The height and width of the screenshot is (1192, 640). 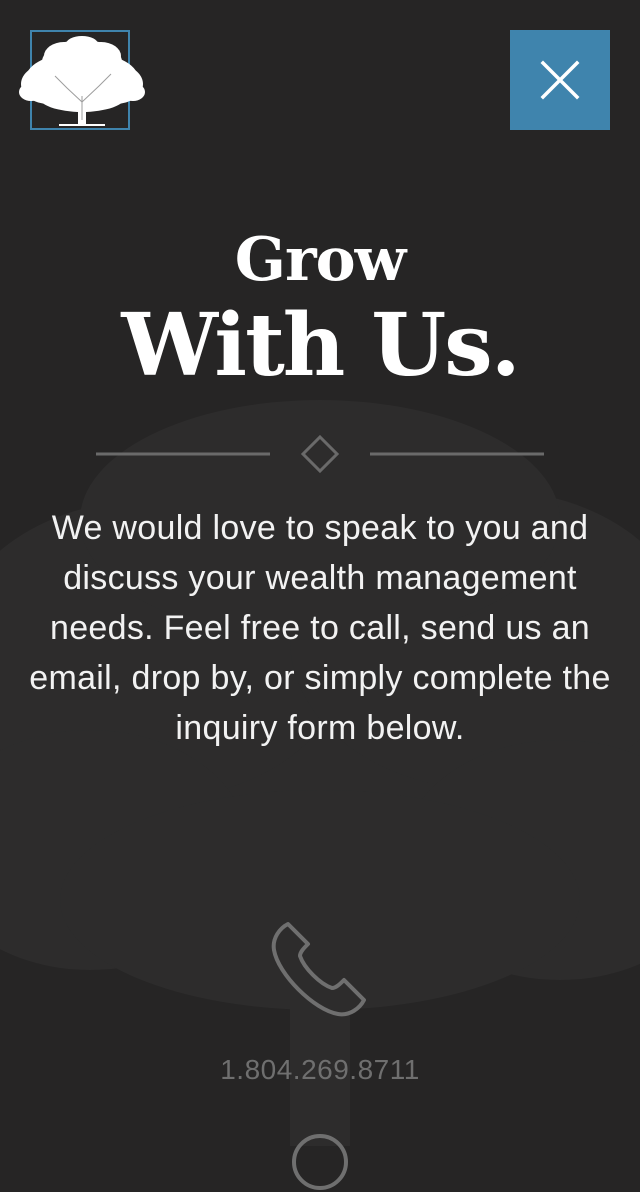 I want to click on phone-number-link: 1.804.269.8711, so click(x=320, y=1070).